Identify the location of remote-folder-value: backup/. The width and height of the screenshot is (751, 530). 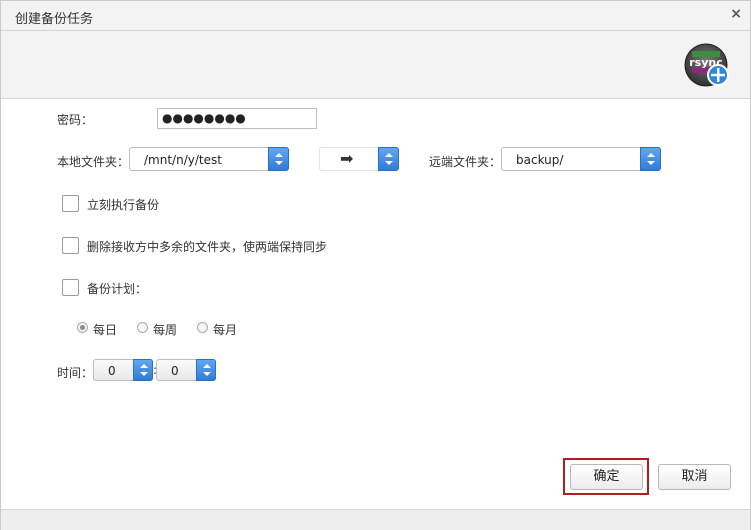
(540, 160).